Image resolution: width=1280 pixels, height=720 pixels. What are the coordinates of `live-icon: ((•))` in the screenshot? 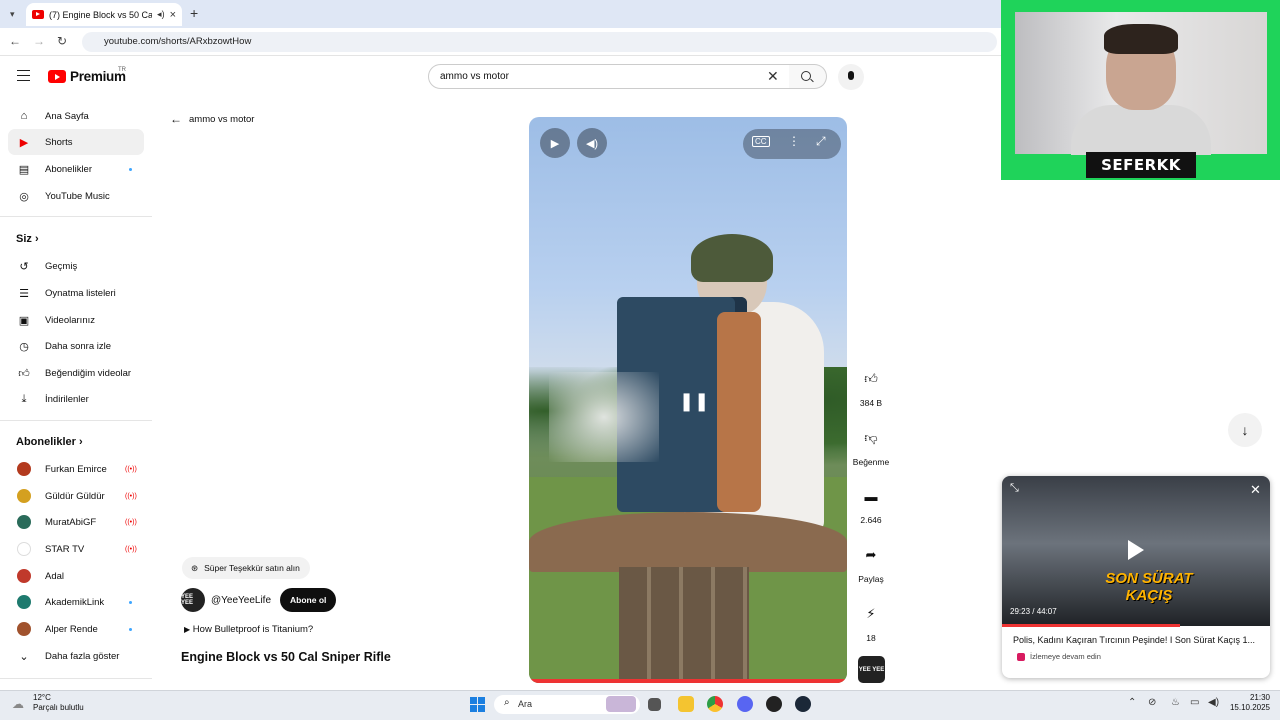 It's located at (131, 522).